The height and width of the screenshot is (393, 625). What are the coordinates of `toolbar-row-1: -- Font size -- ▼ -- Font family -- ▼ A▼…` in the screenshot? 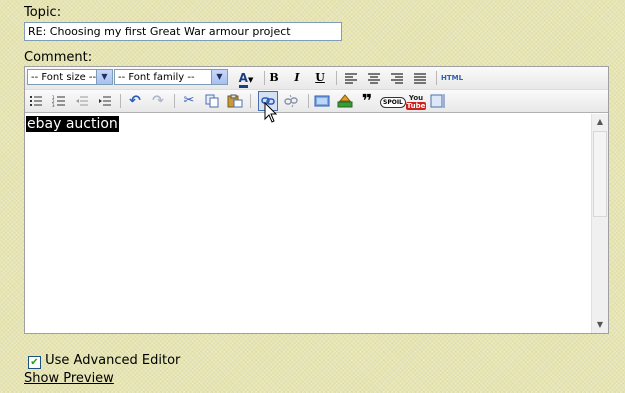 It's located at (316, 78).